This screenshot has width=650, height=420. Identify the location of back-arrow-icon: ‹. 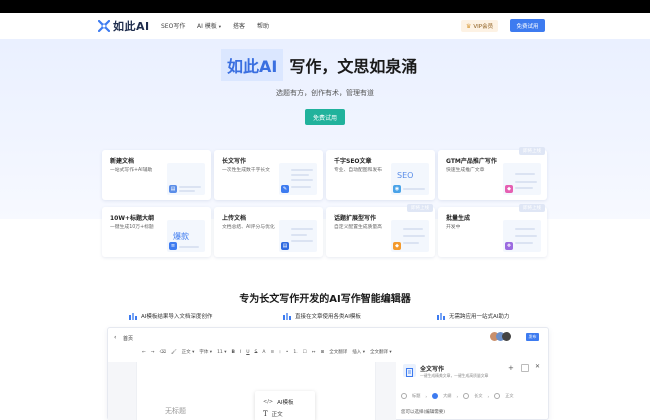
(115, 337).